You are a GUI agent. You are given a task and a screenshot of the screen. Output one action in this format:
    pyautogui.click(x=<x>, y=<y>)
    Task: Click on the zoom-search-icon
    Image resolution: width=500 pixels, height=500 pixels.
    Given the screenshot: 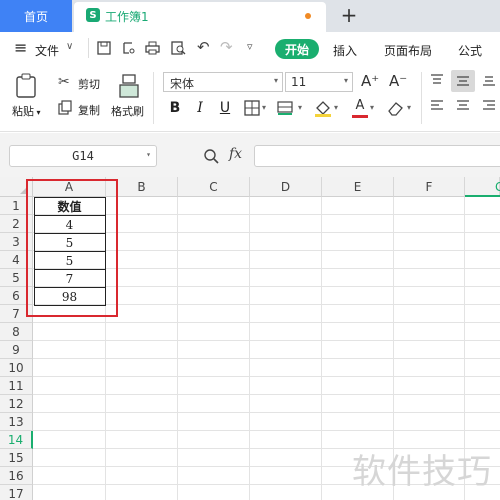 What is the action you would take?
    pyautogui.click(x=211, y=156)
    